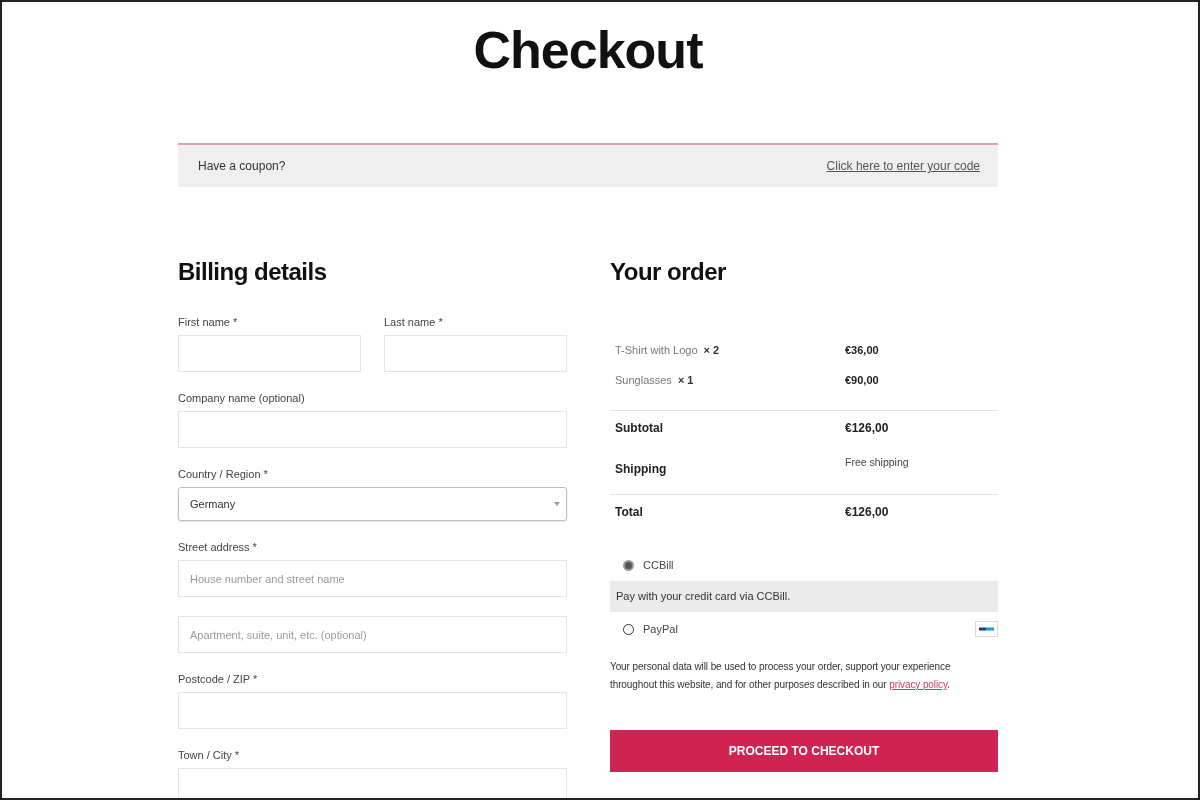 Image resolution: width=1200 pixels, height=800 pixels. Describe the element at coordinates (588, 50) in the screenshot. I see `page-title: Checkout` at that location.